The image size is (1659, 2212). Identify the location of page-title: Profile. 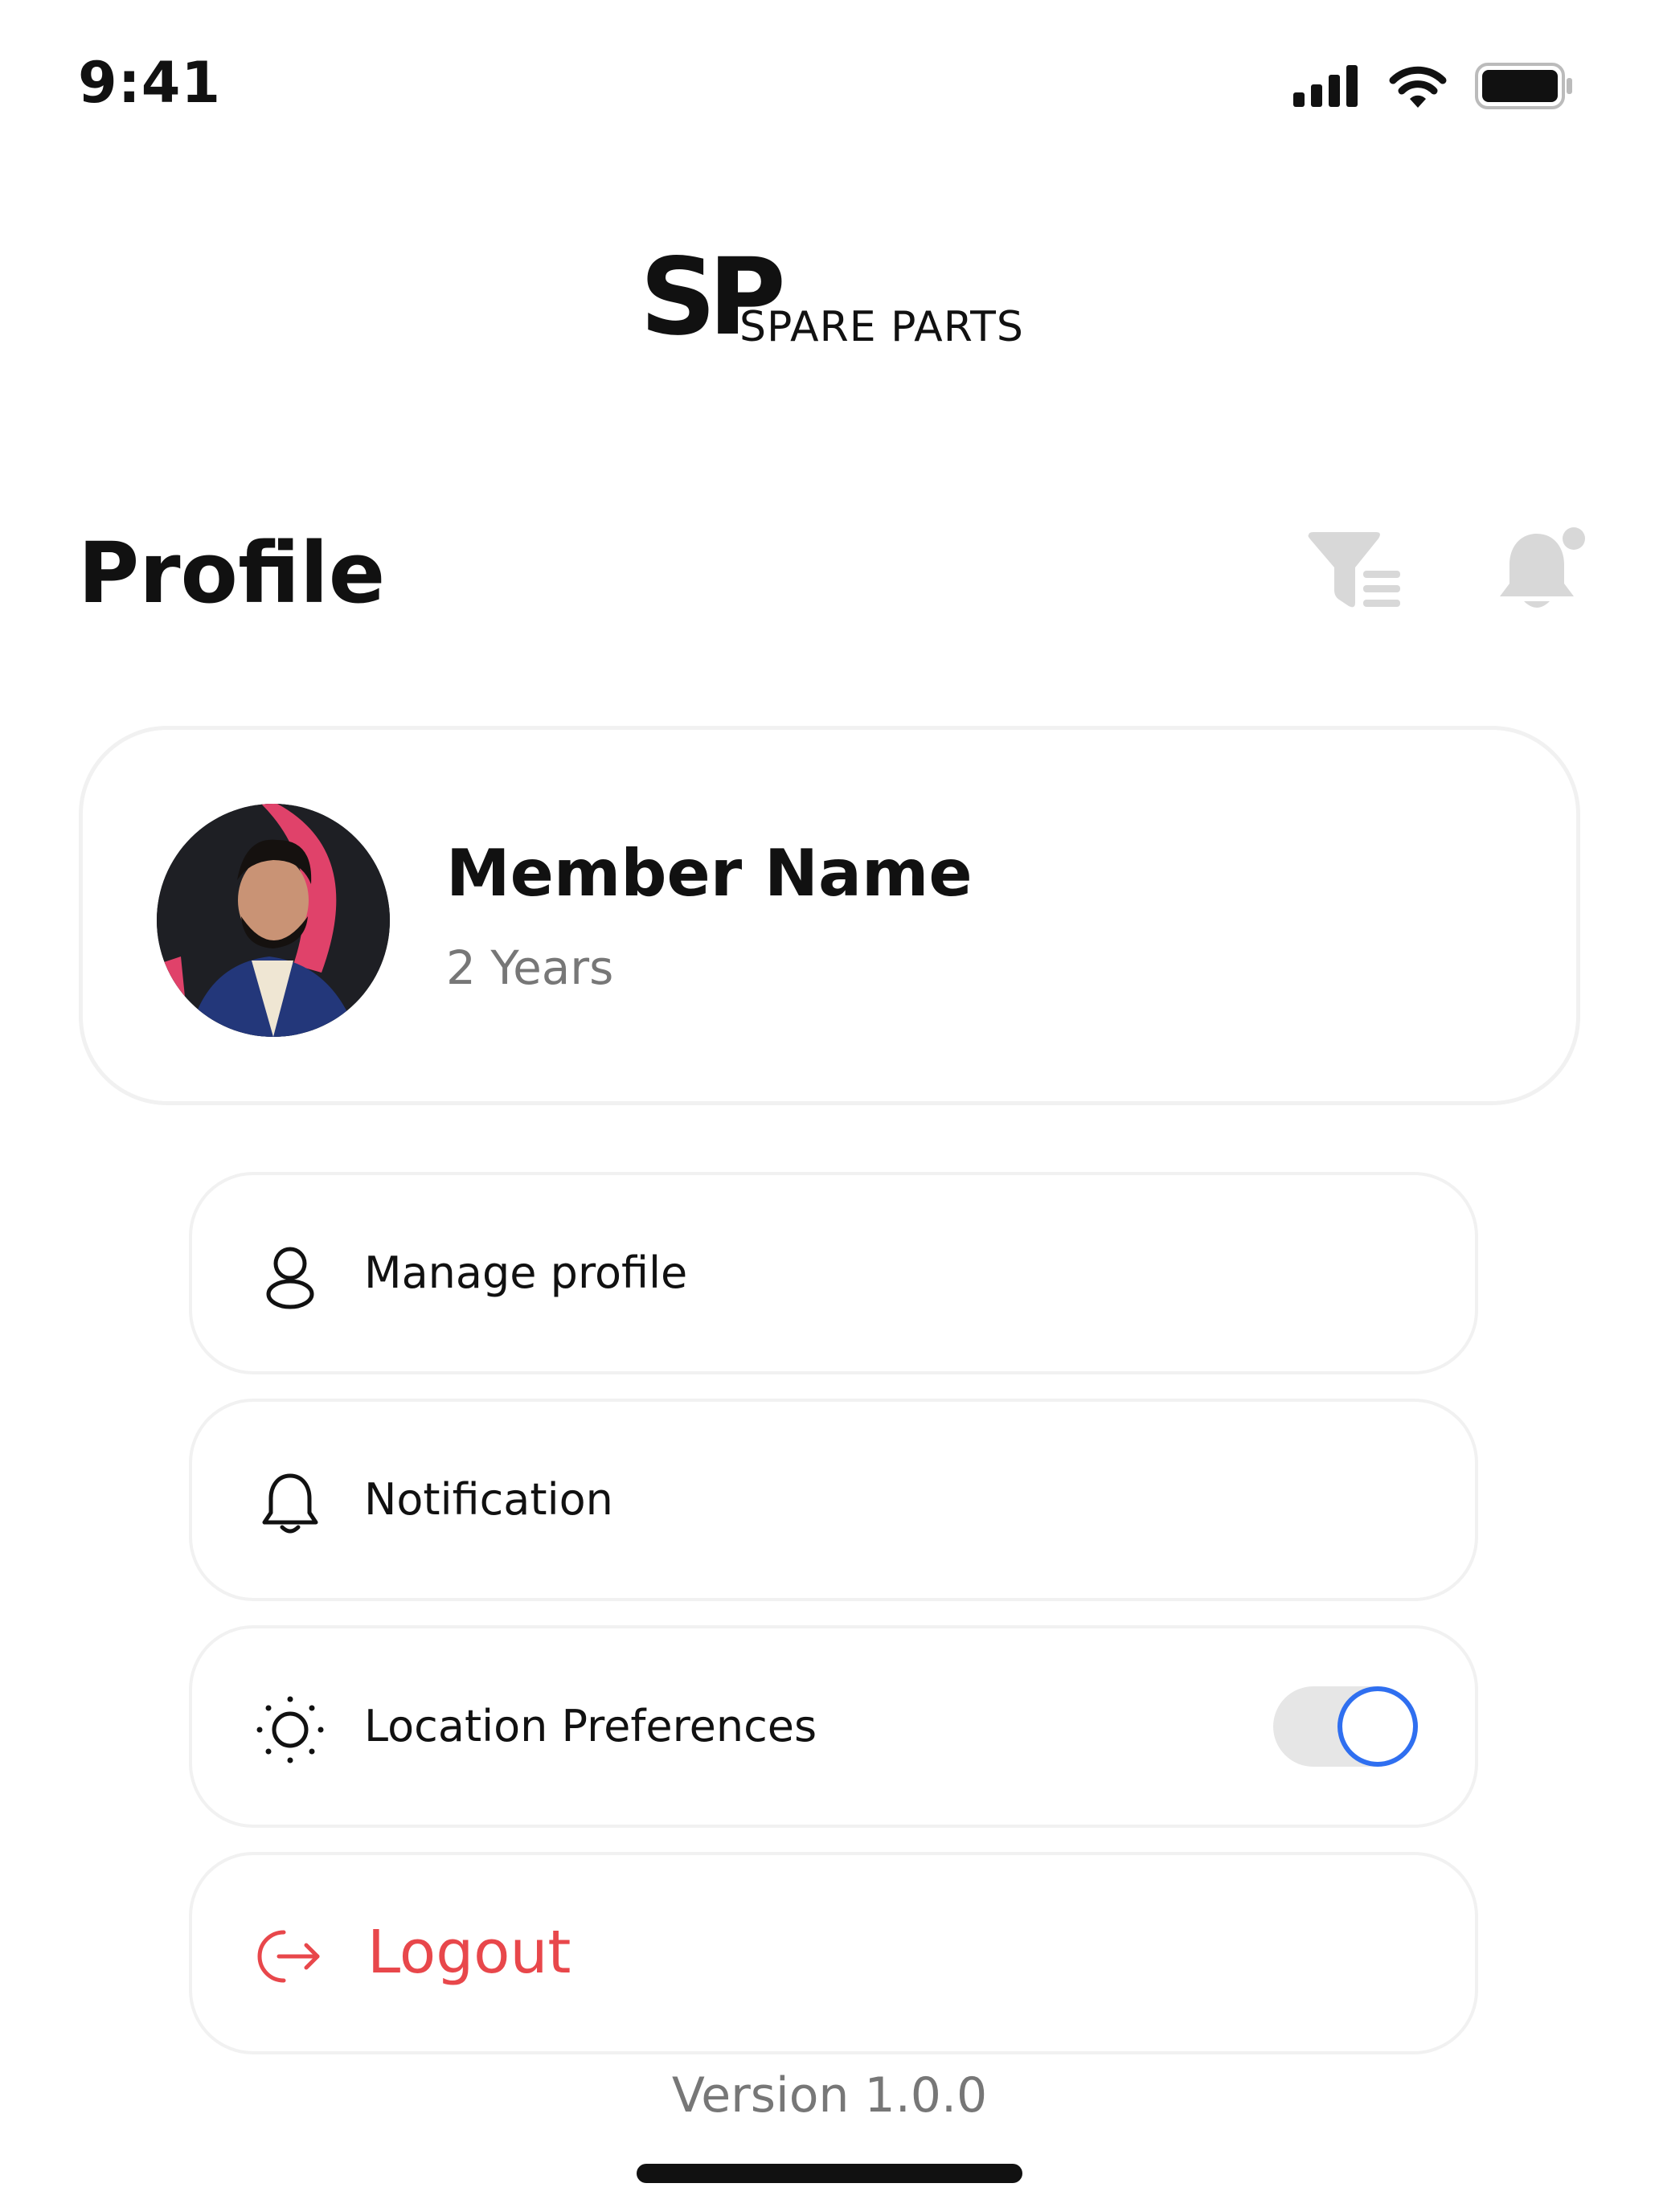
(232, 573).